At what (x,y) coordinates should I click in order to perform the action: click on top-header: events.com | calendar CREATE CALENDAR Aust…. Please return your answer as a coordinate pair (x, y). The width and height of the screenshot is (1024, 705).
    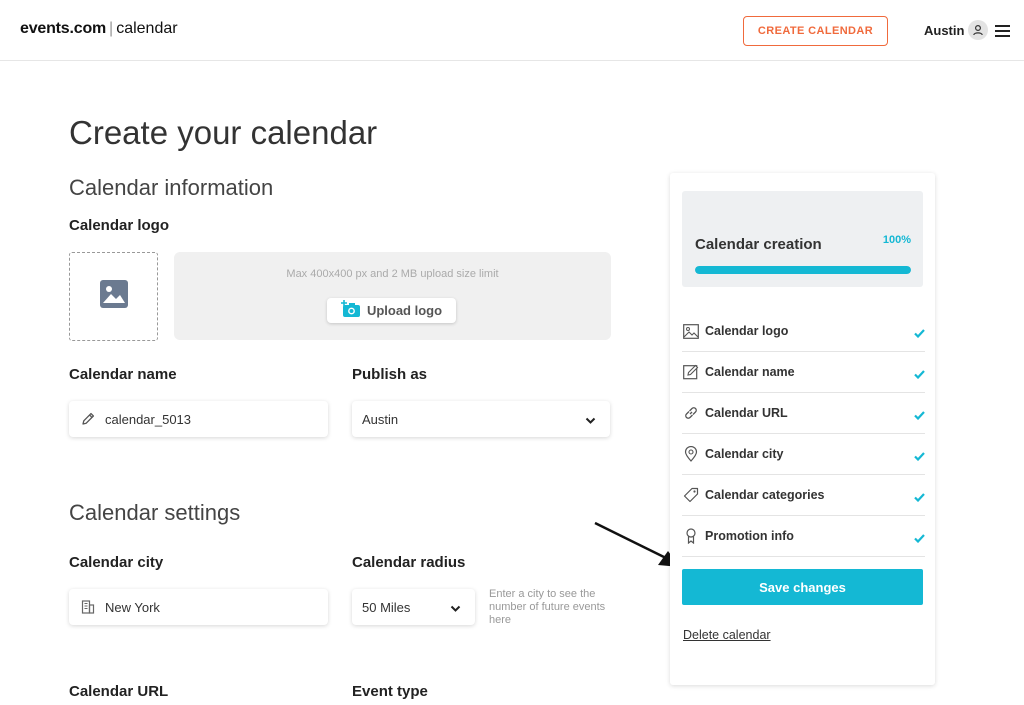
    Looking at the image, I should click on (512, 30).